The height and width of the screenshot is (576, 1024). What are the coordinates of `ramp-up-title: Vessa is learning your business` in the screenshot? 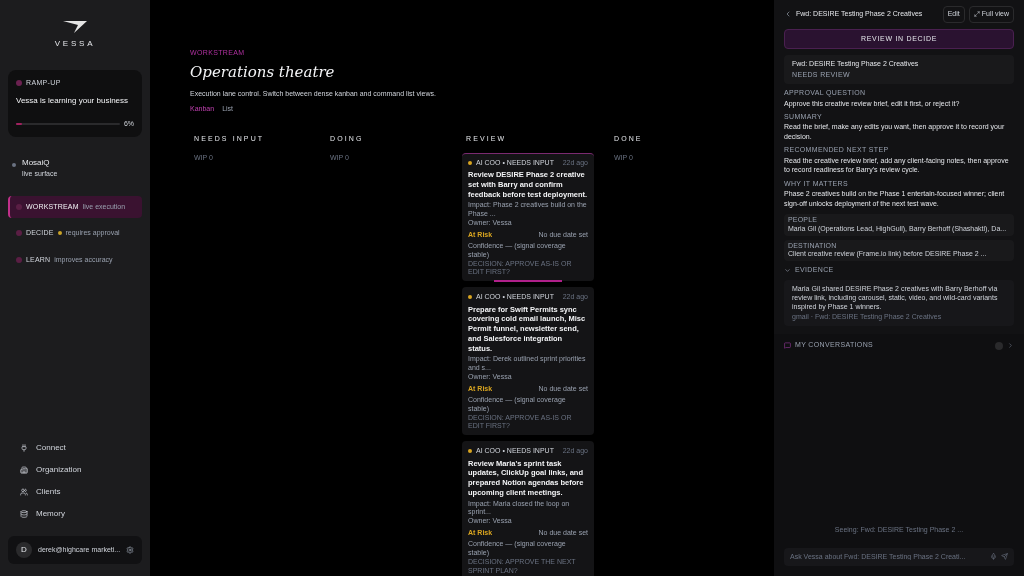 It's located at (73, 100).